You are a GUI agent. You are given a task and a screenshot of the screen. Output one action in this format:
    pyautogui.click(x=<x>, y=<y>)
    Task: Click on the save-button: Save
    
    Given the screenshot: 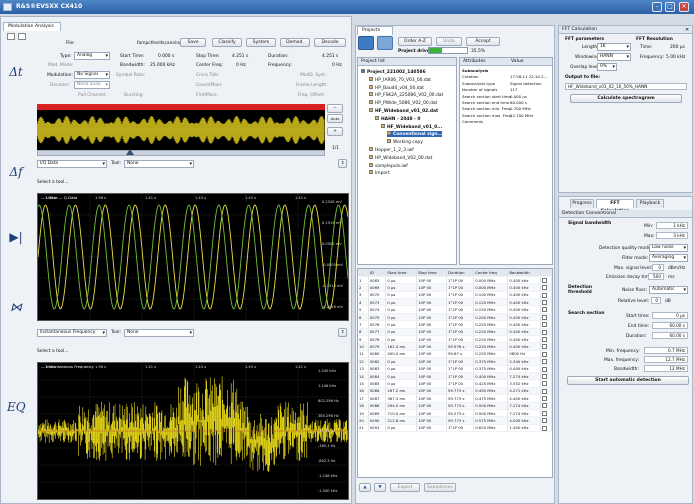 What is the action you would take?
    pyautogui.click(x=193, y=42)
    